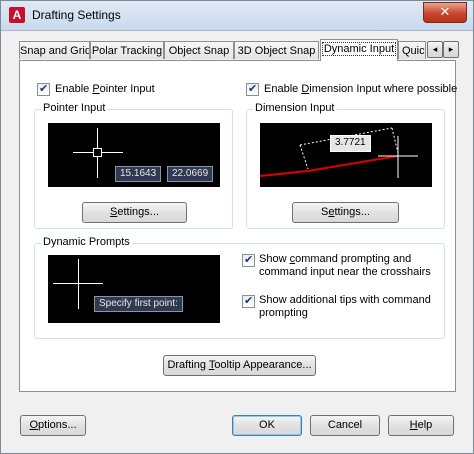  What do you see at coordinates (421, 425) in the screenshot?
I see `help-button: Help` at bounding box center [421, 425].